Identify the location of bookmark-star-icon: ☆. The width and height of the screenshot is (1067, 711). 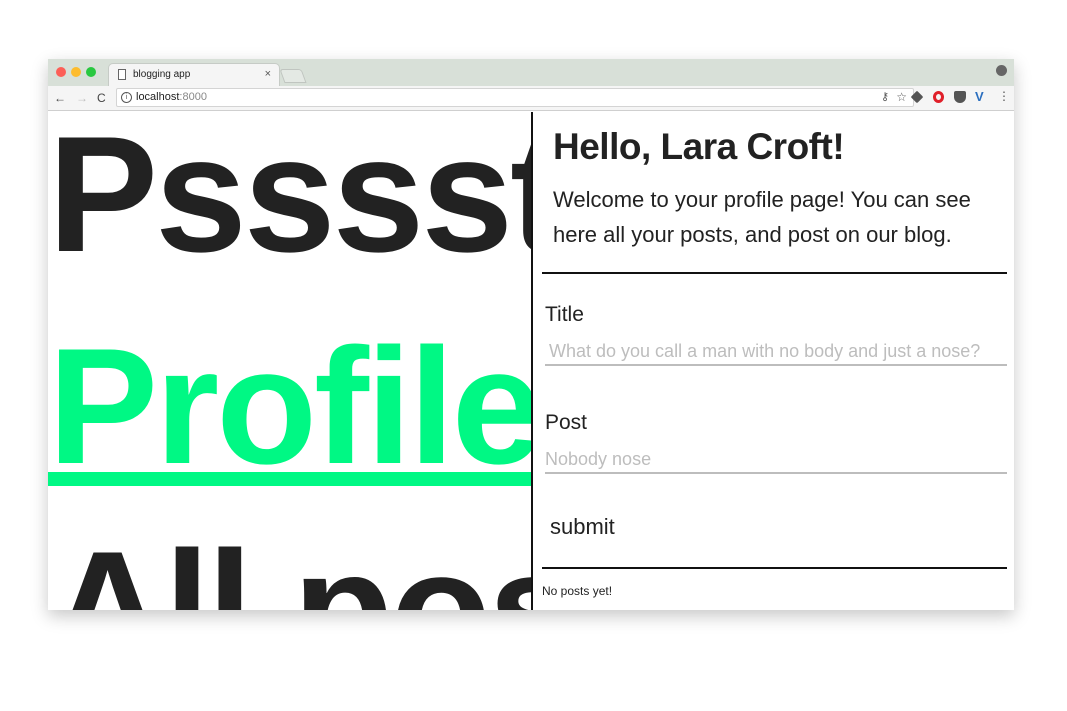
(901, 97).